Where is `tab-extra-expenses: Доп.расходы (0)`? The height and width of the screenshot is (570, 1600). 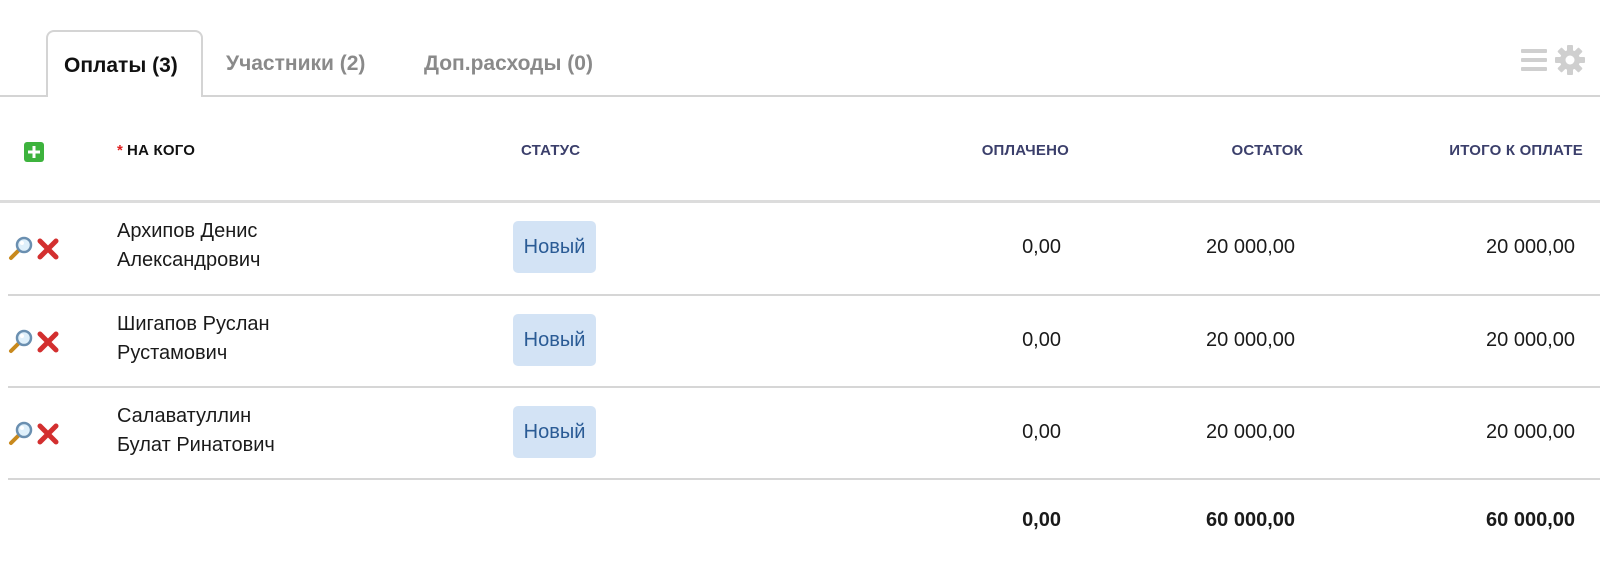 tab-extra-expenses: Доп.расходы (0) is located at coordinates (508, 63).